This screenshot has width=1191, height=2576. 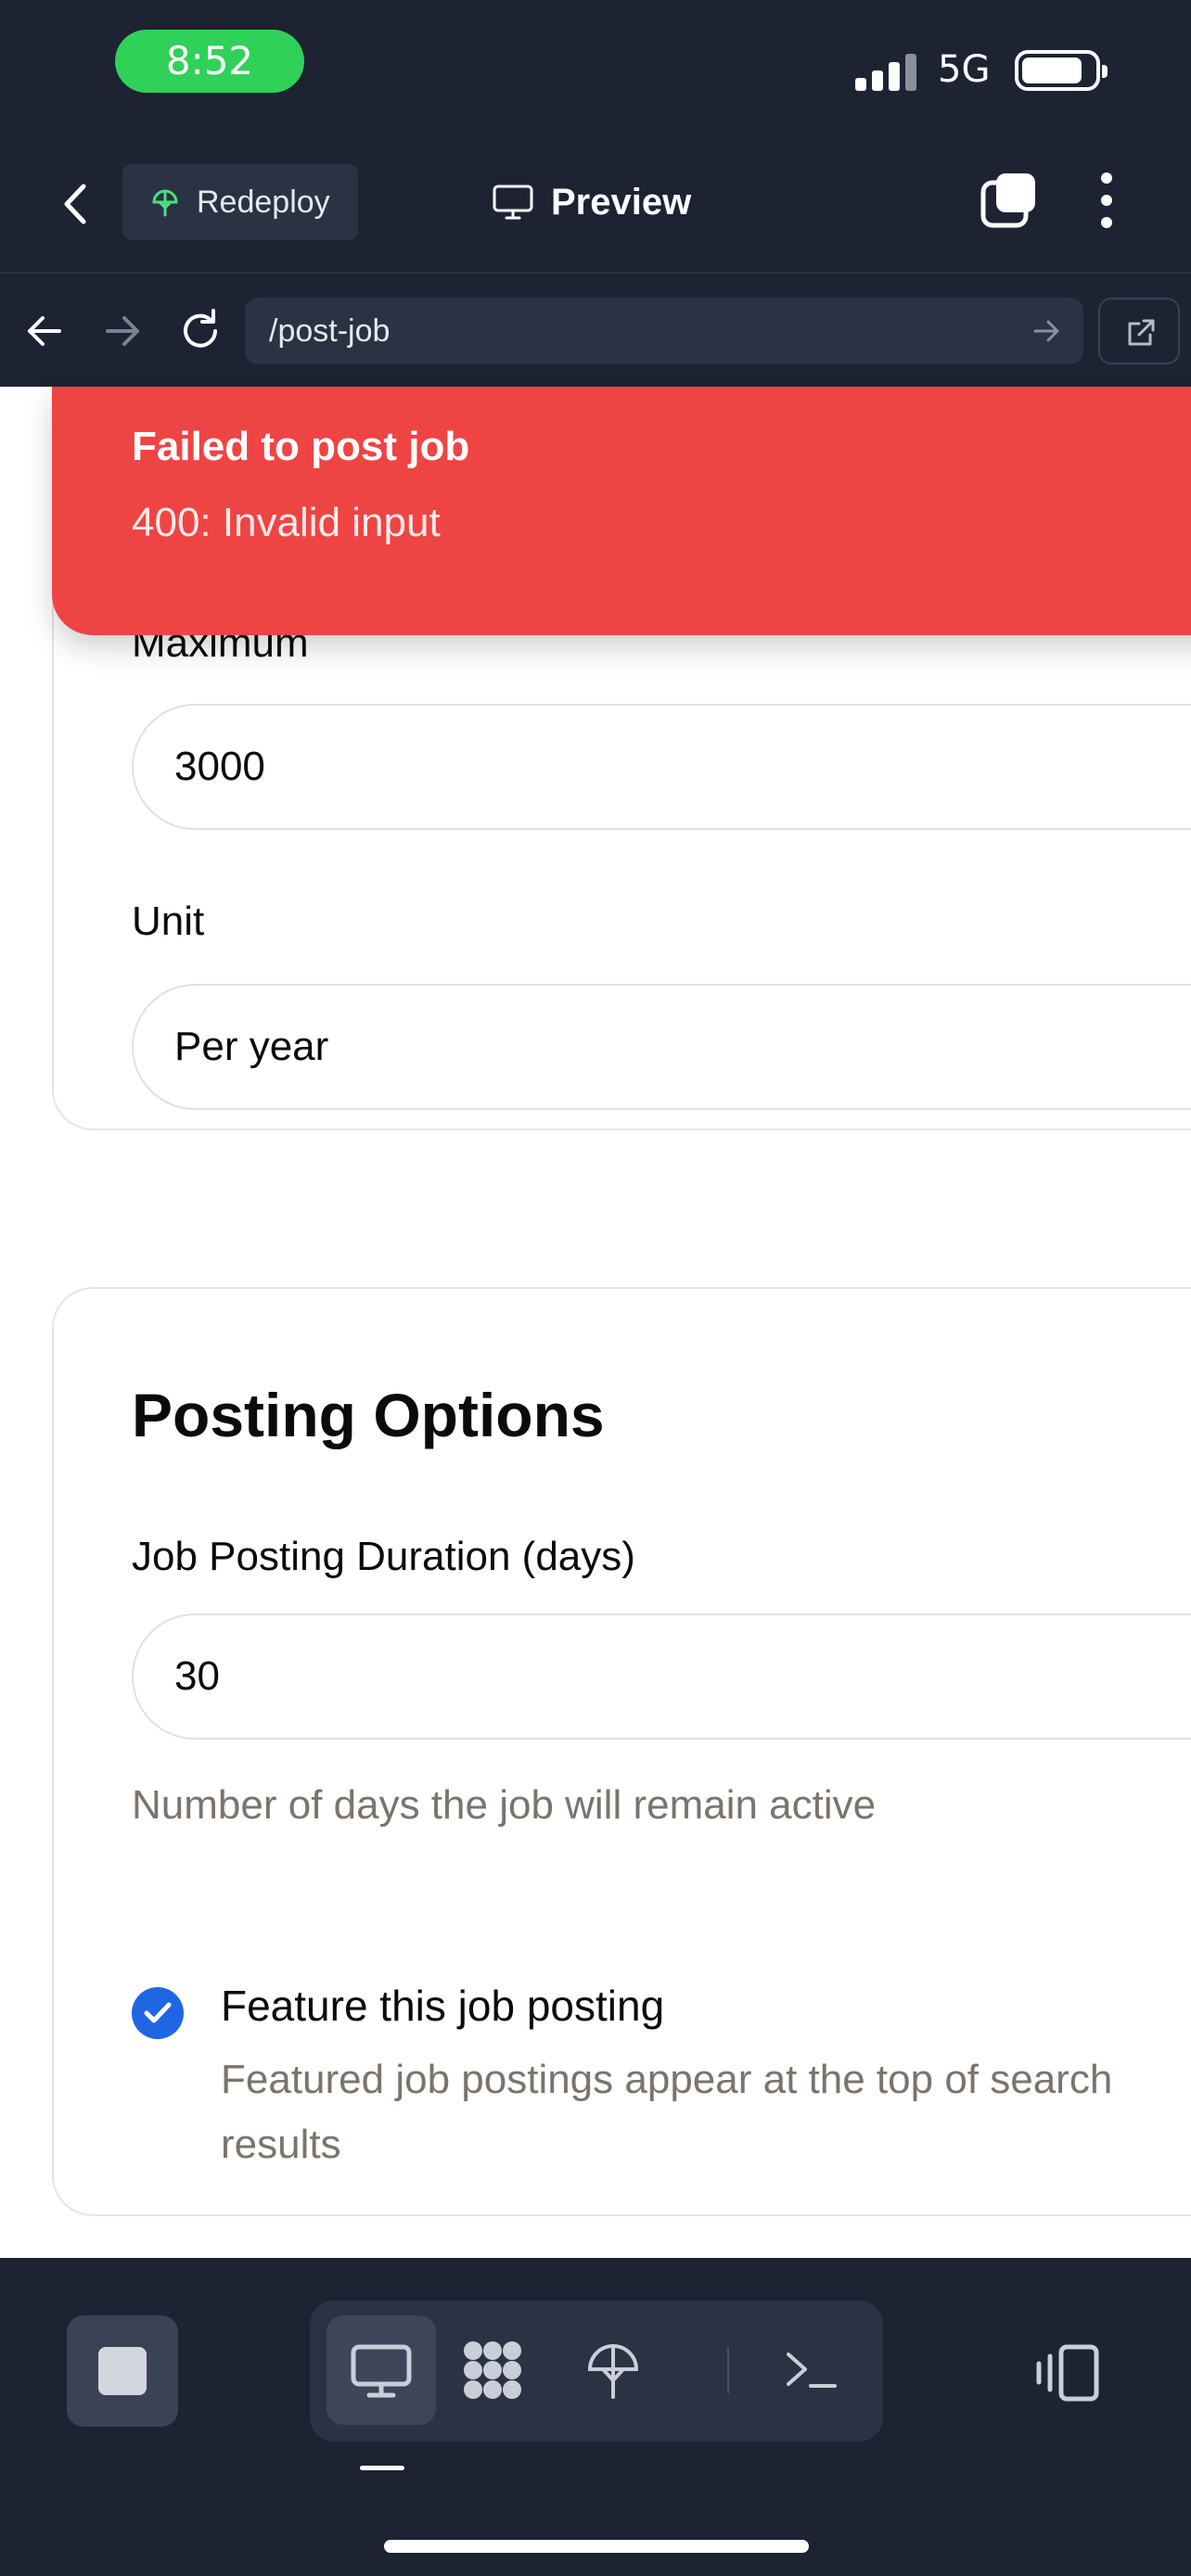 What do you see at coordinates (368, 1415) in the screenshot?
I see `section-title: Posting Options` at bounding box center [368, 1415].